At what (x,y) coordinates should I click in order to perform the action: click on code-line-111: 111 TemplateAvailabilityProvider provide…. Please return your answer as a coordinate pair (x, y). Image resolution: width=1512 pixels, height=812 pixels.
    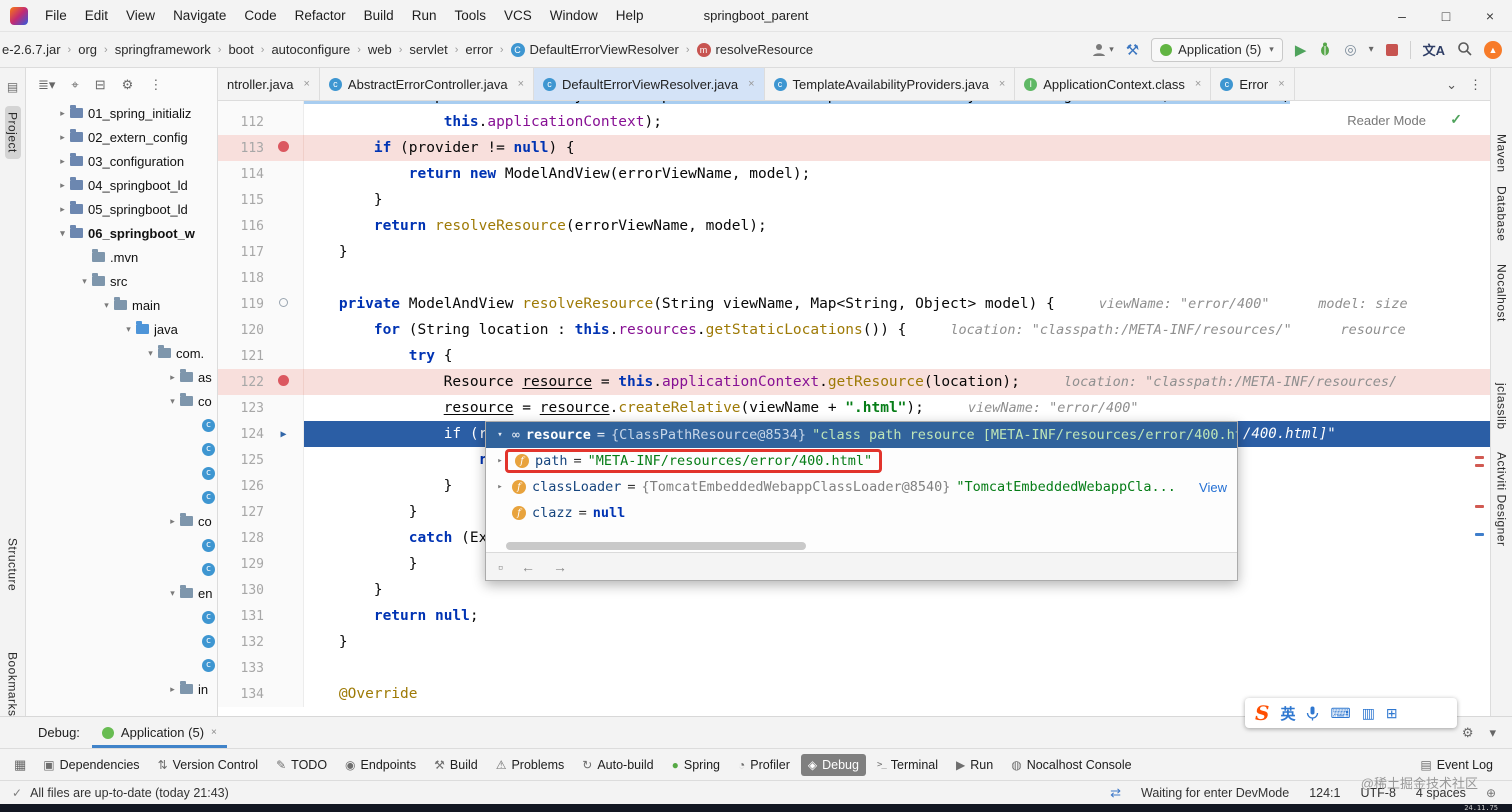
    Looking at the image, I should click on (854, 105).